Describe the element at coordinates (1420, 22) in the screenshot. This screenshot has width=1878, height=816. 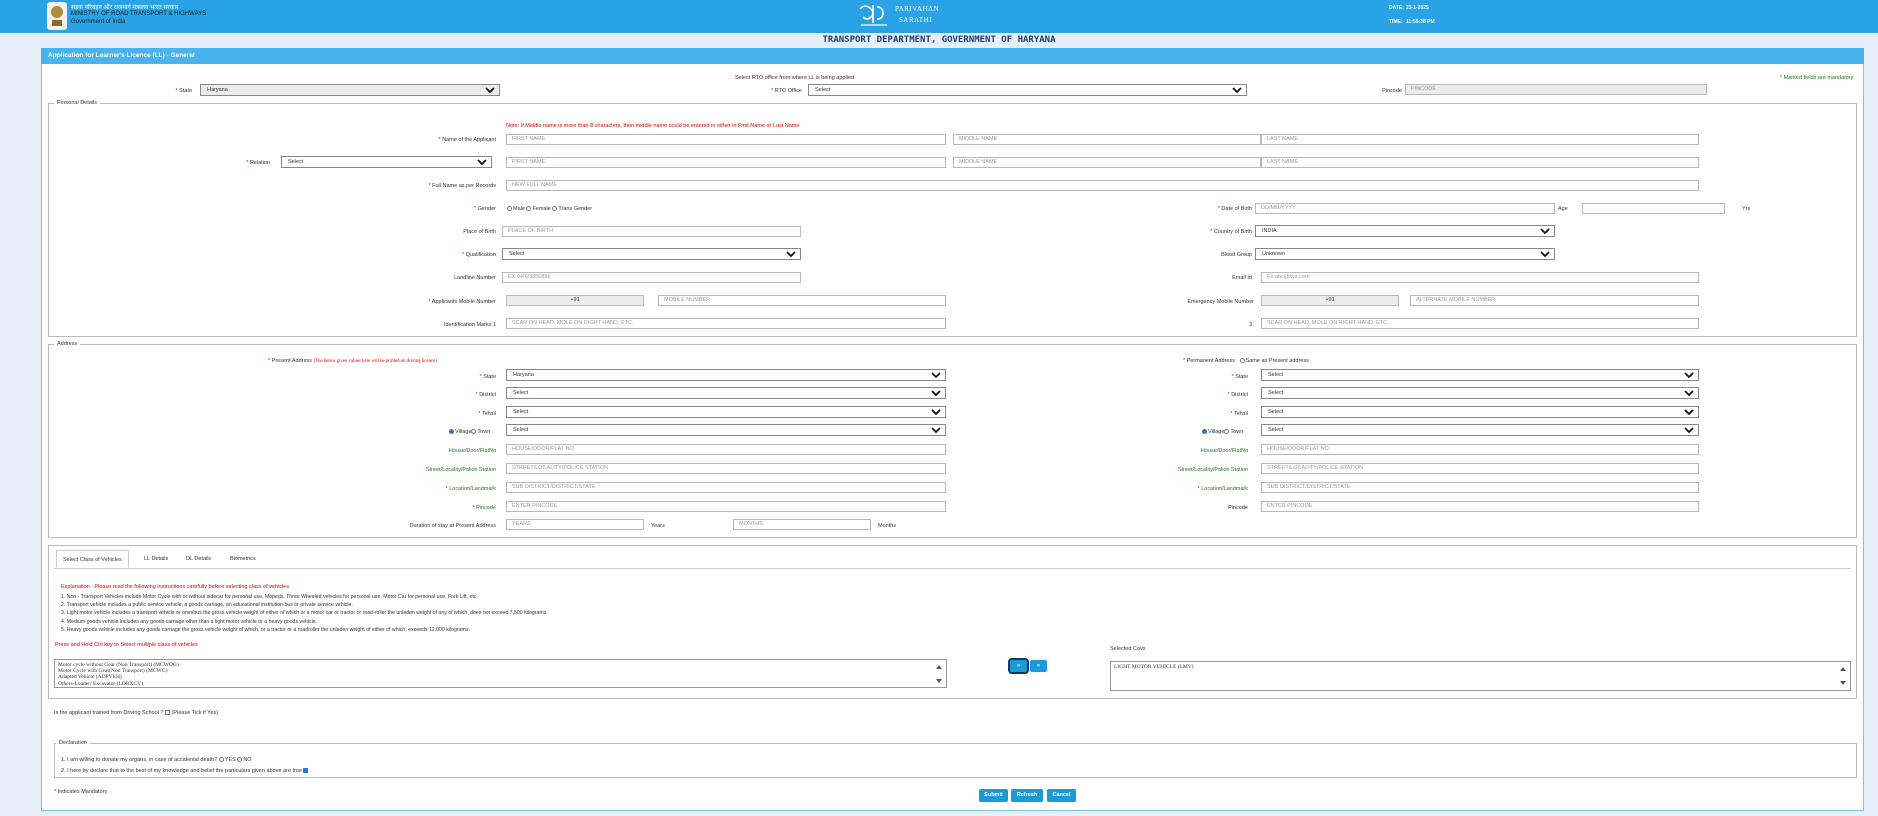
I see `time-value: 11:55:38 PM` at that location.